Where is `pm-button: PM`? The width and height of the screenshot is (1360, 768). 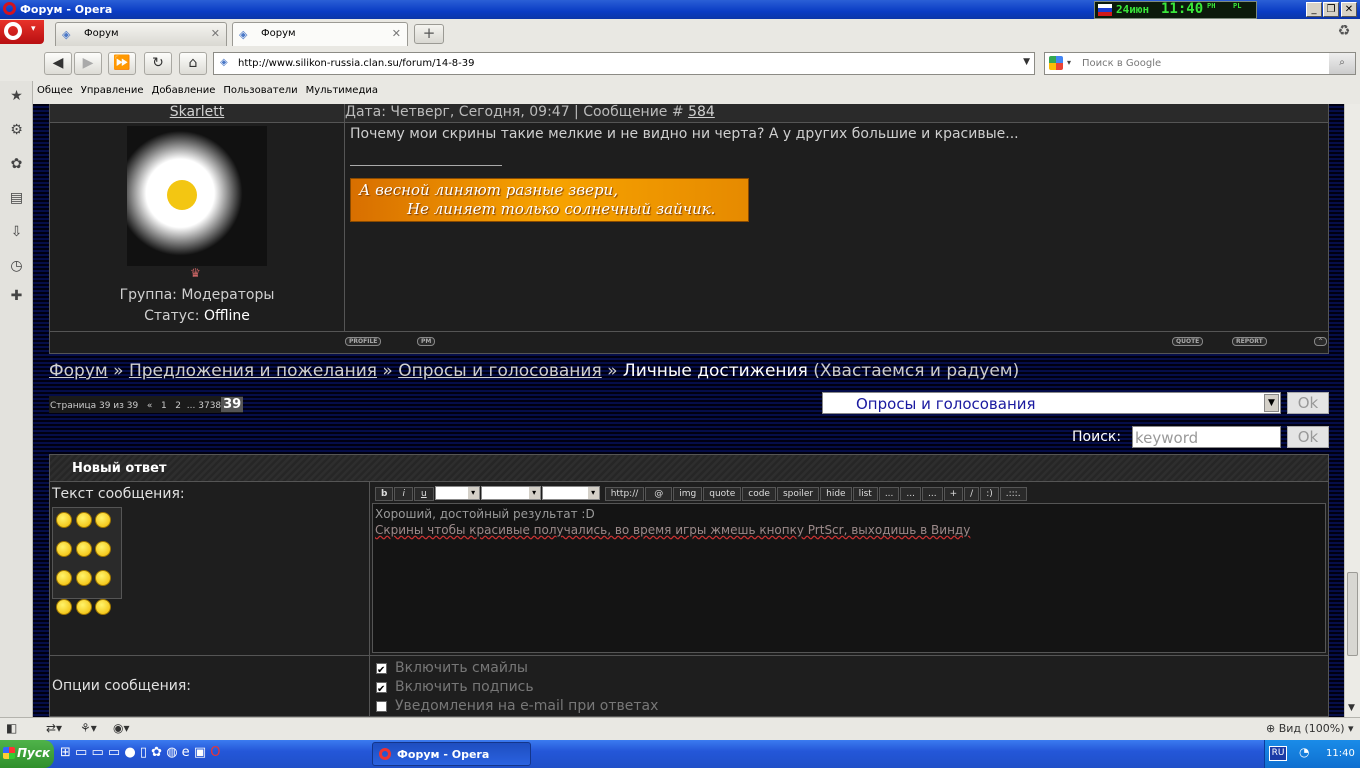
pm-button: PM is located at coordinates (426, 341).